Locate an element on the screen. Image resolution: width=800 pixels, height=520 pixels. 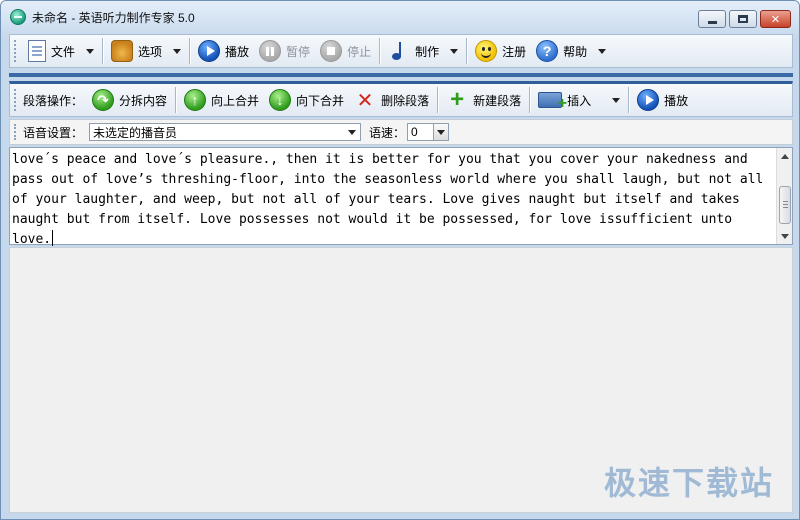
file-menu-button: 文件 is located at coordinates (61, 51).